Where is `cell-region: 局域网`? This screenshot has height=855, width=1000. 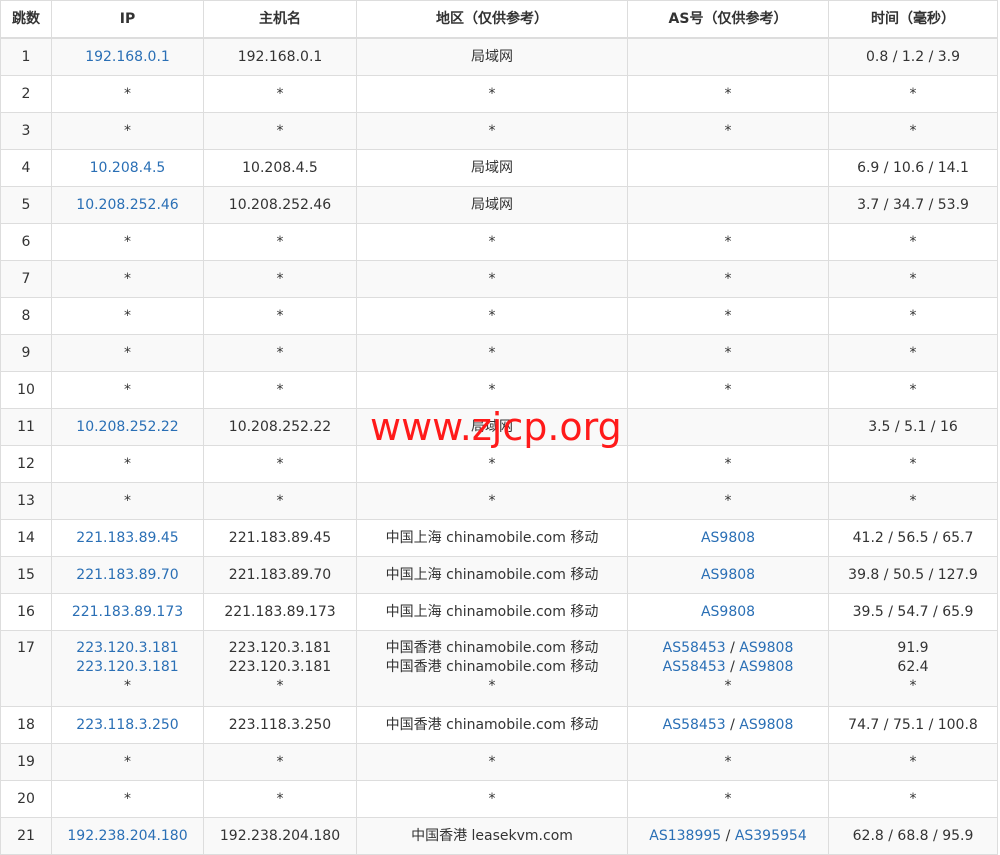
cell-region: 局域网 is located at coordinates (492, 205).